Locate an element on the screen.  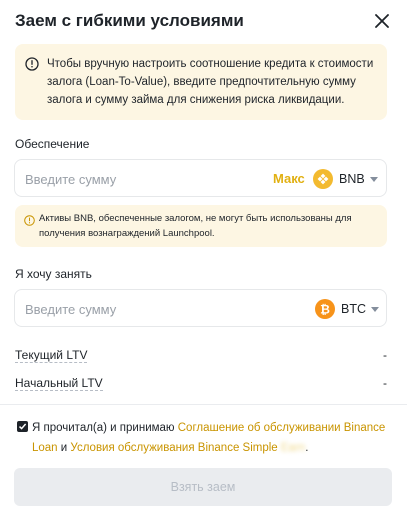
info-icon is located at coordinates (32, 64).